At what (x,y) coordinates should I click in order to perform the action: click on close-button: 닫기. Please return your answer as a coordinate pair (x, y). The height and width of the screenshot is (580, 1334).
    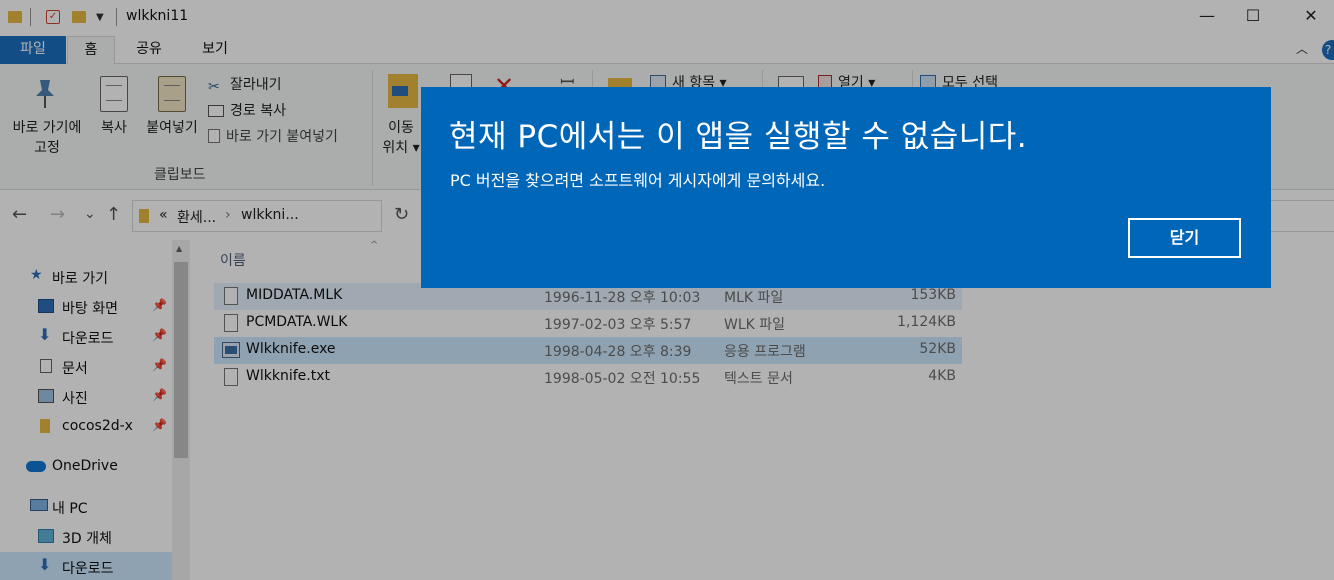
    Looking at the image, I should click on (1184, 238).